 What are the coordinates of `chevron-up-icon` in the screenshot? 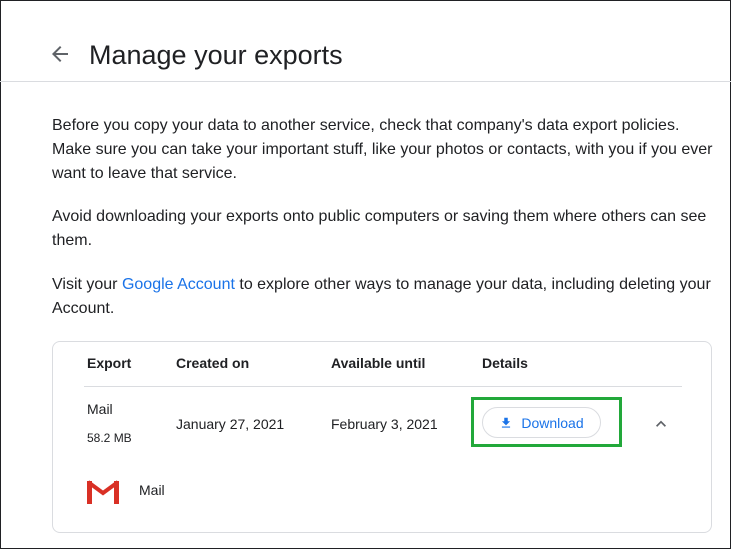 It's located at (661, 424).